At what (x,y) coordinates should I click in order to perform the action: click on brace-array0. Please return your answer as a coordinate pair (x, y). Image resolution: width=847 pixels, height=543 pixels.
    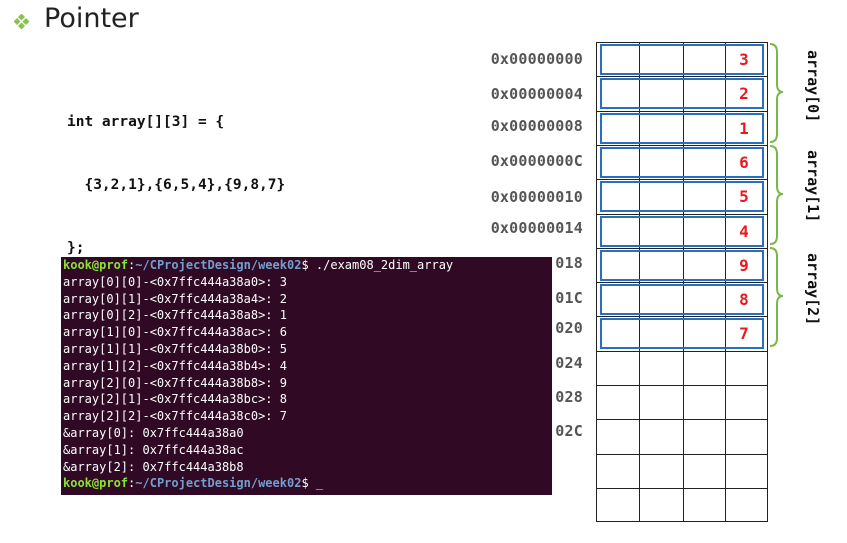
    Looking at the image, I should click on (776, 93).